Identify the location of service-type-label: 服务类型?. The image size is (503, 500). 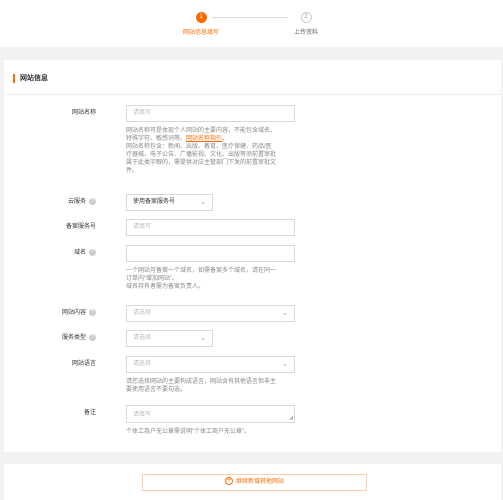
(50, 338).